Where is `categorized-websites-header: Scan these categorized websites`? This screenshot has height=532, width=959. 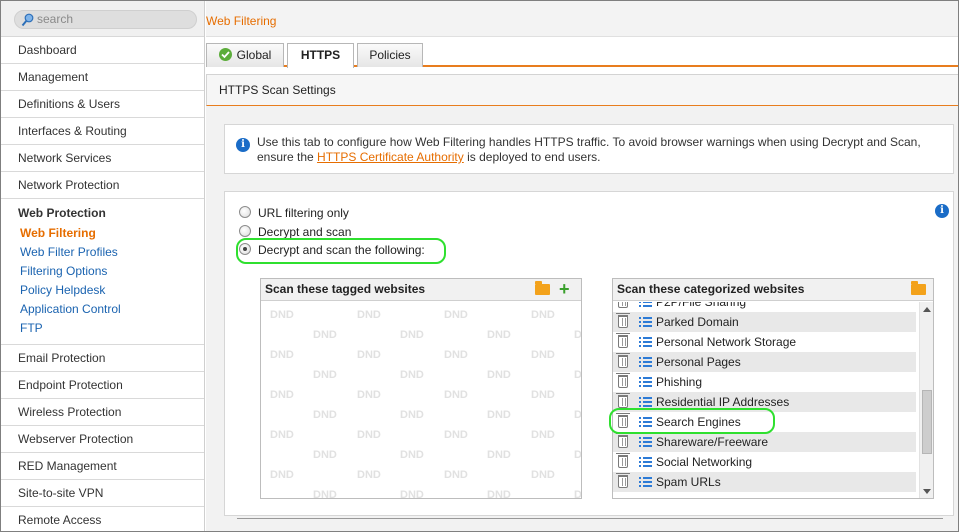 categorized-websites-header: Scan these categorized websites is located at coordinates (773, 290).